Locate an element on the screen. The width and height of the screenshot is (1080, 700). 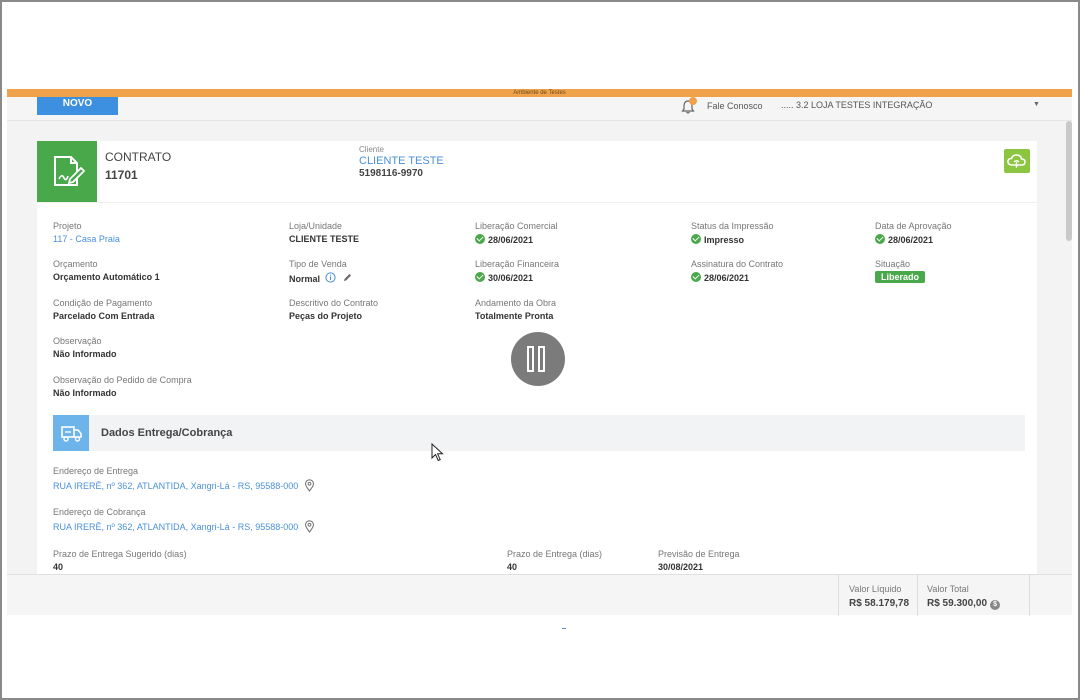
info-icon is located at coordinates (330, 277).